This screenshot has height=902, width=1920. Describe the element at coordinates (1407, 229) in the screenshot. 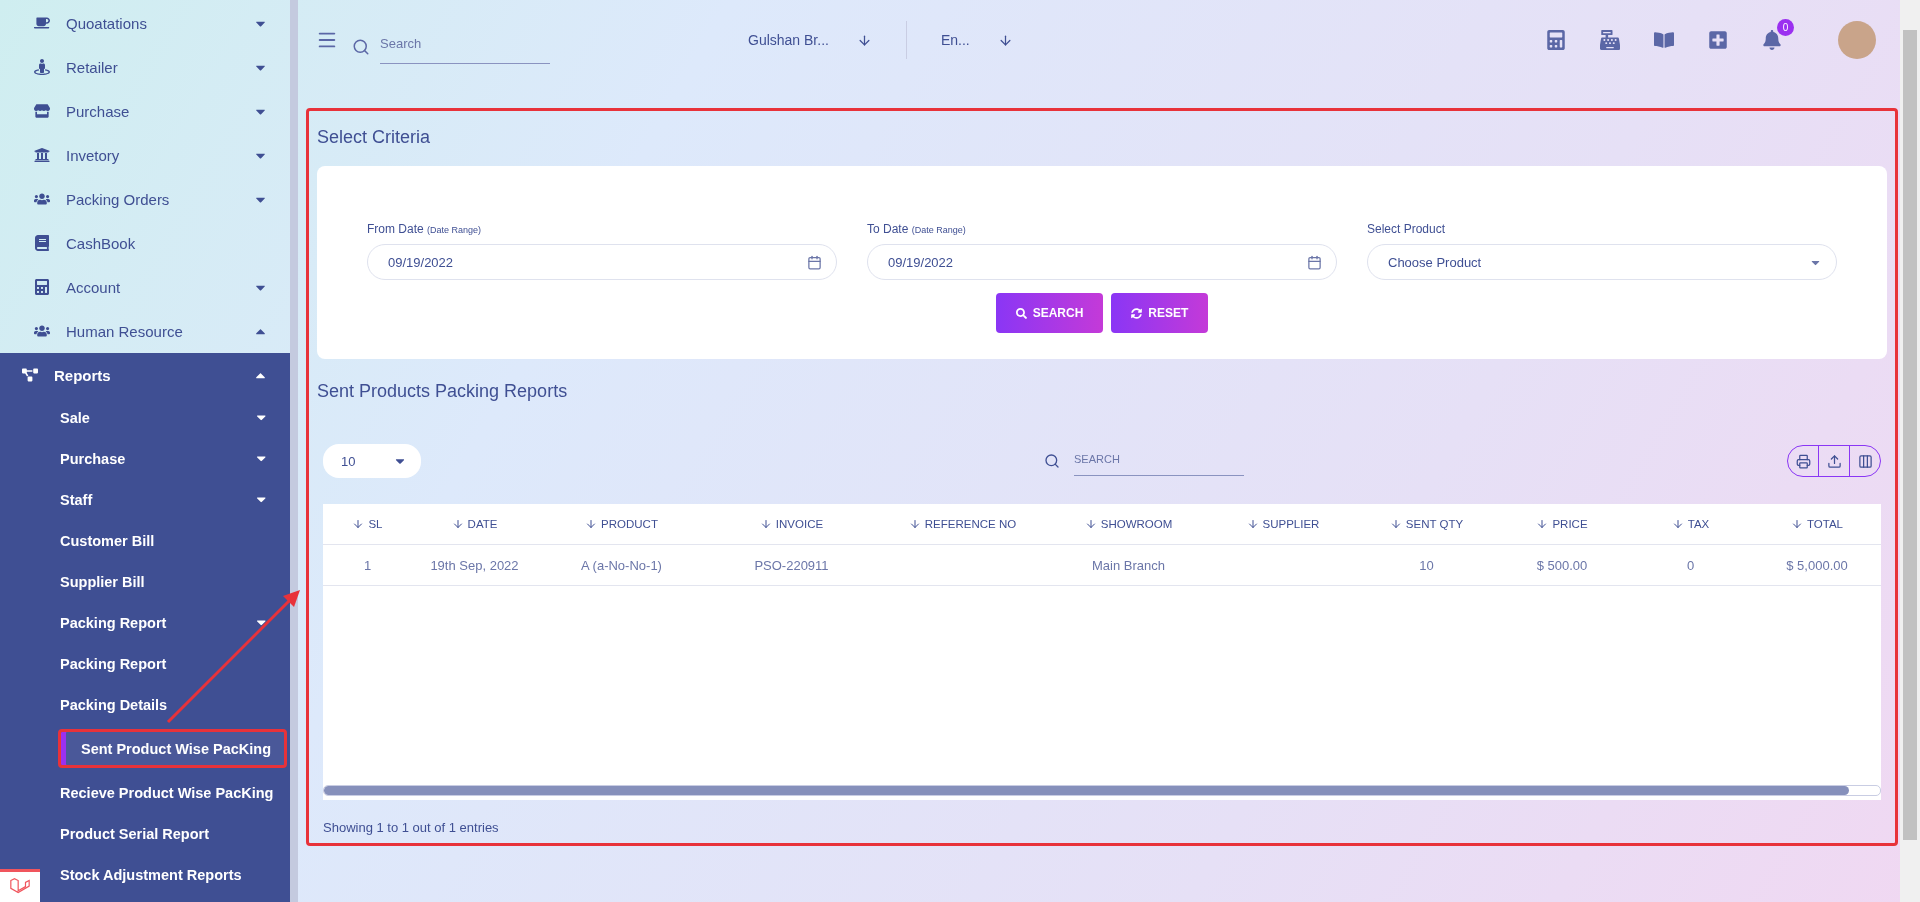

I see `field-label: Select Product` at that location.